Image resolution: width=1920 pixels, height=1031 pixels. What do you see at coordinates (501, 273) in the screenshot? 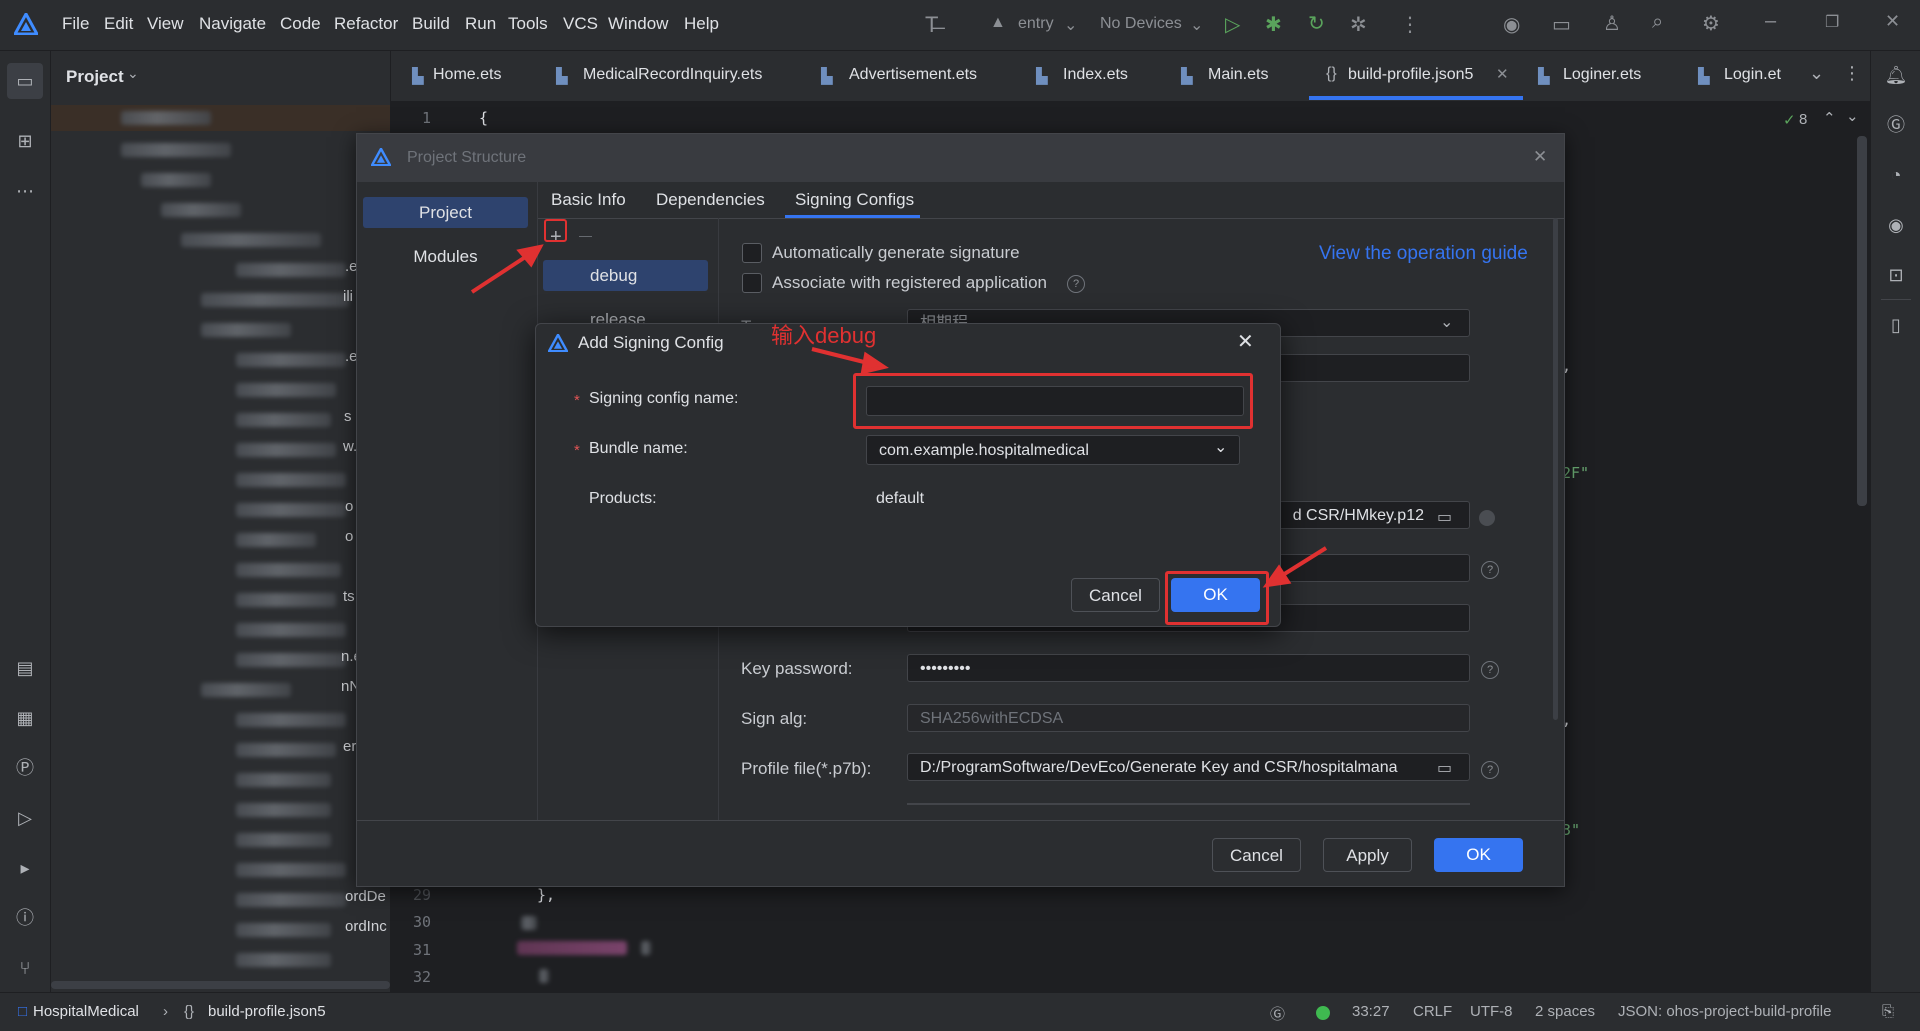
I see `annotation-arrow-add` at bounding box center [501, 273].